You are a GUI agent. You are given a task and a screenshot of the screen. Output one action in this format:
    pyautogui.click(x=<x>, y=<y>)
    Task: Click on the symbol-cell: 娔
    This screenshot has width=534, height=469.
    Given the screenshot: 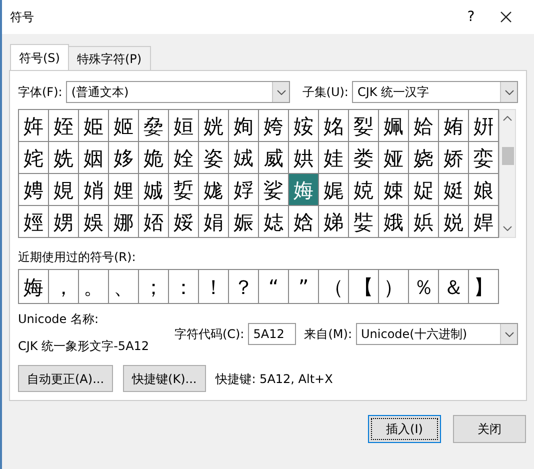 What is the action you would take?
    pyautogui.click(x=364, y=190)
    